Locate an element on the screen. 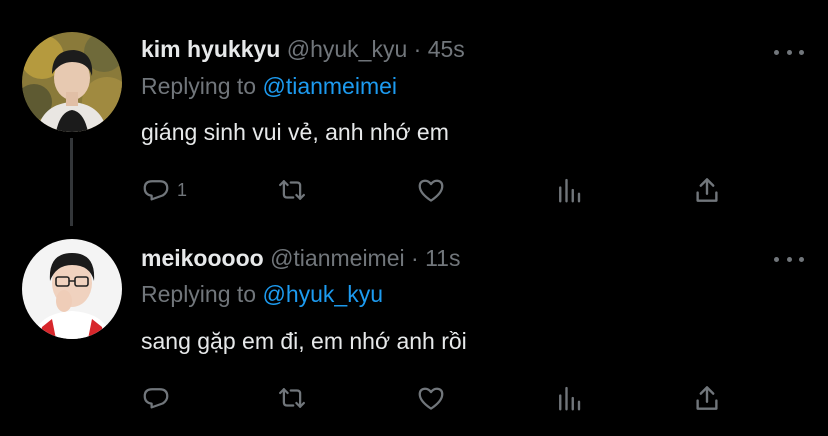 This screenshot has height=436, width=828. reply-button is located at coordinates (159, 398).